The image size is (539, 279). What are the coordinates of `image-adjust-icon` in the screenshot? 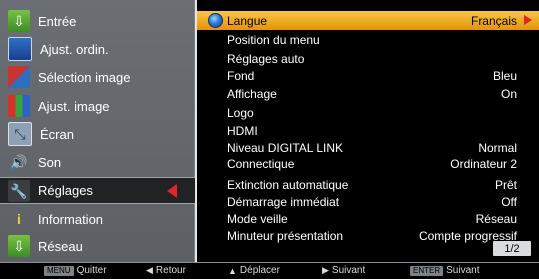 It's located at (19, 106).